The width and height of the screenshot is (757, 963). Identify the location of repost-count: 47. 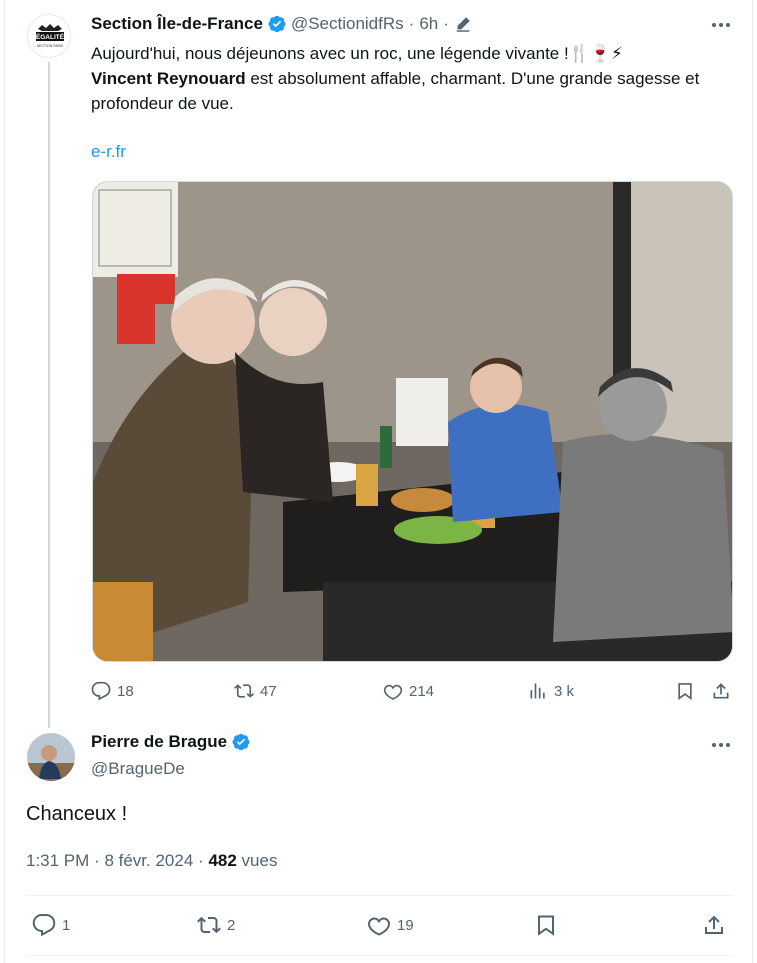
(268, 691).